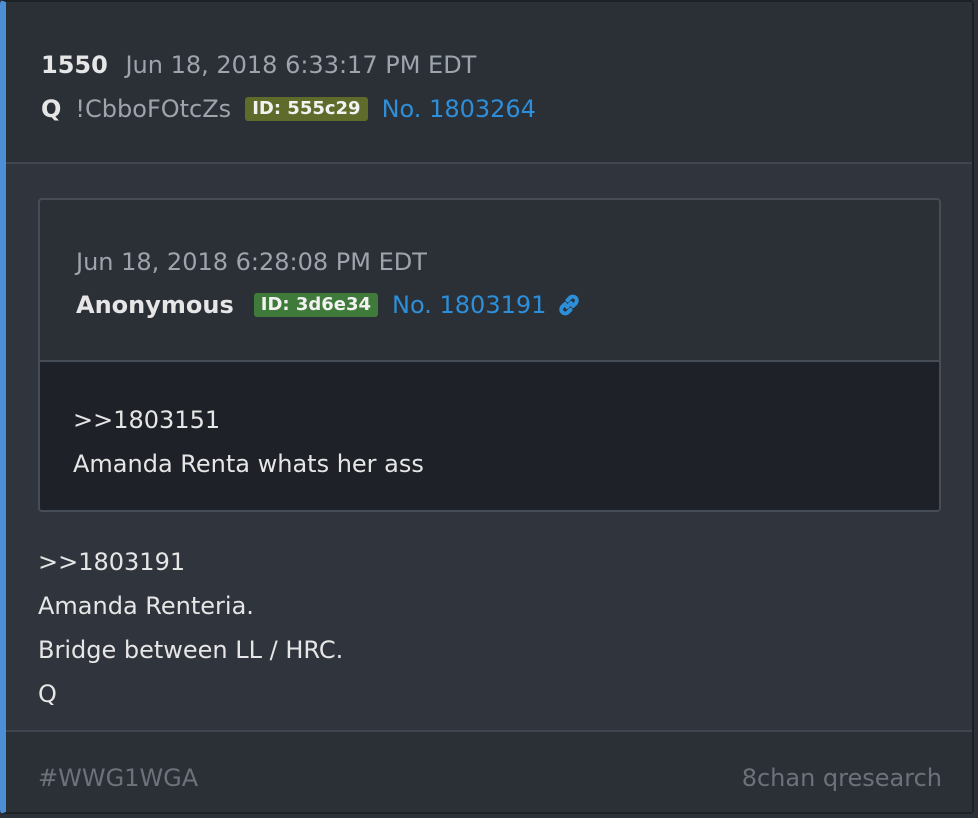  Describe the element at coordinates (146, 606) in the screenshot. I see `post-text-line: Amanda Renteria.` at that location.